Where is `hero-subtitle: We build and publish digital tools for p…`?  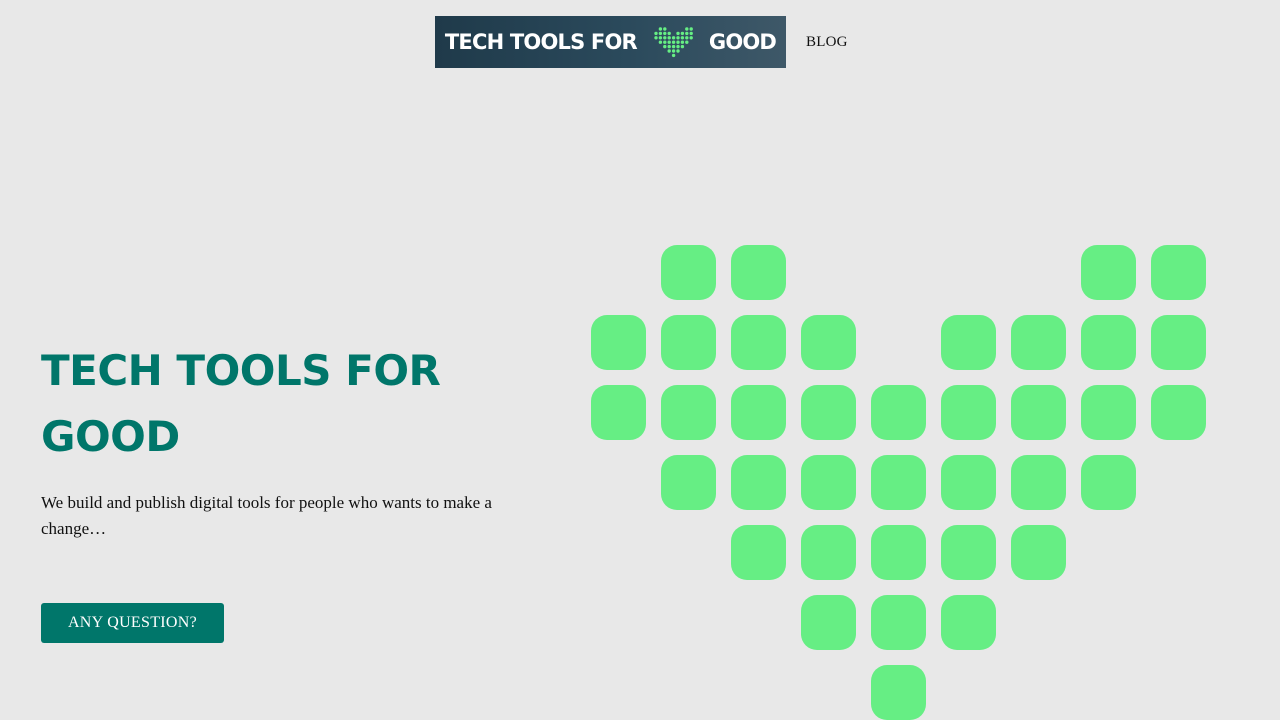 hero-subtitle: We build and publish digital tools for p… is located at coordinates (266, 515).